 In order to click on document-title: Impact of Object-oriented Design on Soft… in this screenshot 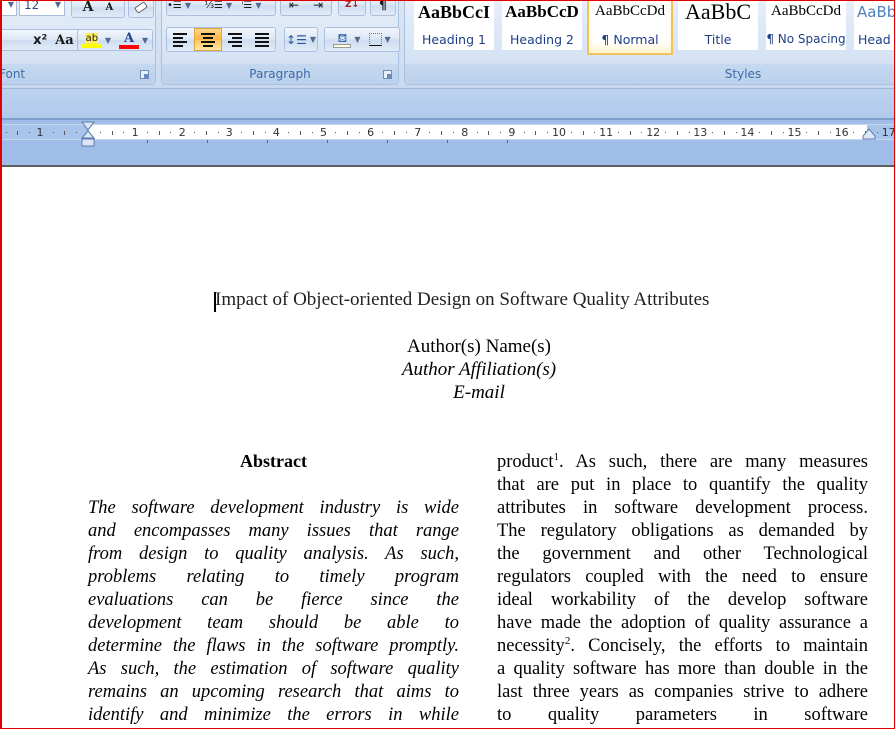, I will do `click(462, 299)`.